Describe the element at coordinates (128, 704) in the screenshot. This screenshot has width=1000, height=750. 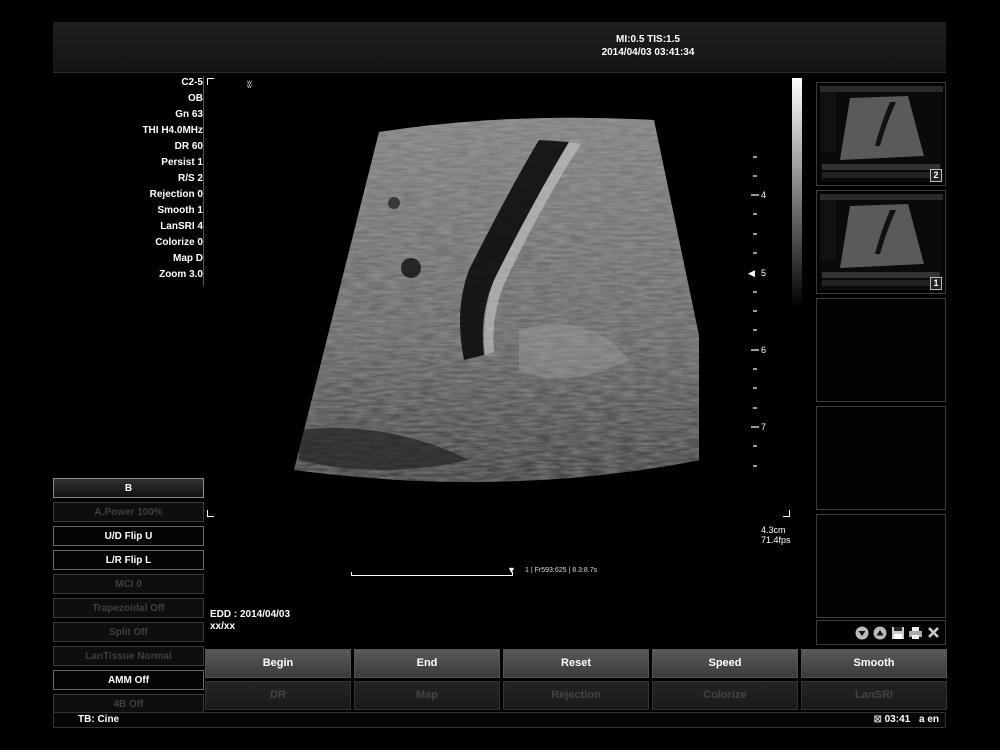
I see `menu-item-4b: 4B Off` at that location.